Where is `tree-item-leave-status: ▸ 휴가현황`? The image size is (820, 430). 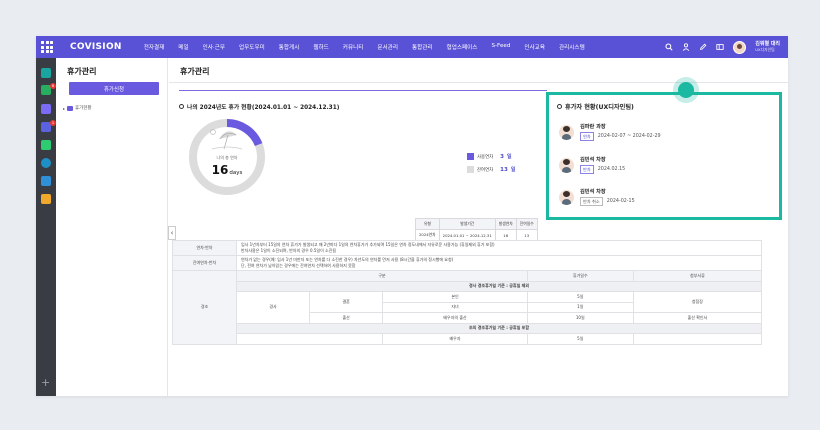 tree-item-leave-status: ▸ 휴가현황 is located at coordinates (77, 108).